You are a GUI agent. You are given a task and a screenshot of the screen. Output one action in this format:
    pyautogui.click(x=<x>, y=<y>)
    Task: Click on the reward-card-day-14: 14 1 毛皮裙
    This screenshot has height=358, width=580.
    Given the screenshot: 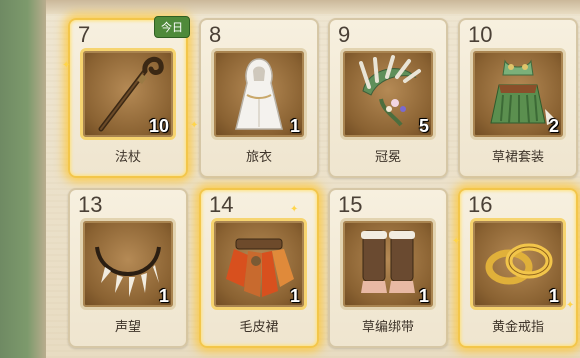 What is the action you would take?
    pyautogui.click(x=259, y=268)
    